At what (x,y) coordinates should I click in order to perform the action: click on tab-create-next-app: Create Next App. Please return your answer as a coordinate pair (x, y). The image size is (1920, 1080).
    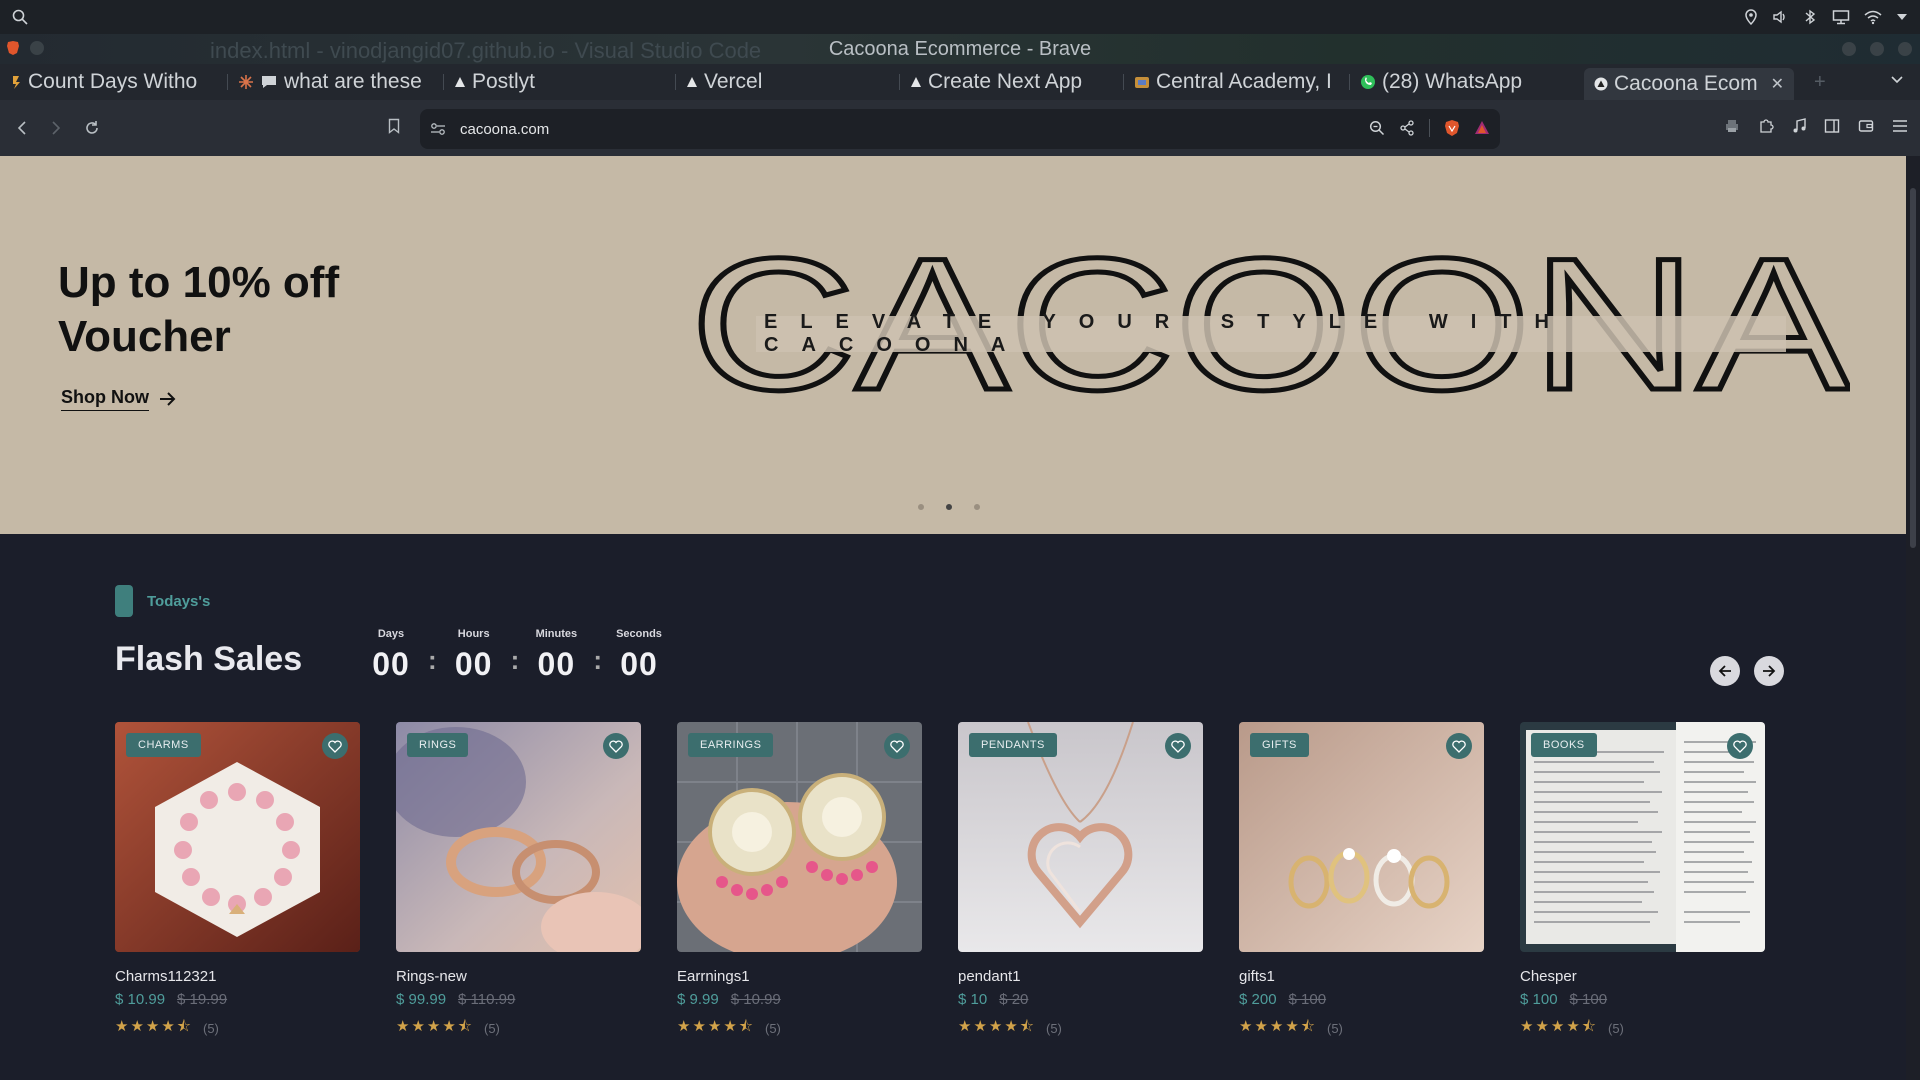
    Looking at the image, I should click on (1012, 82).